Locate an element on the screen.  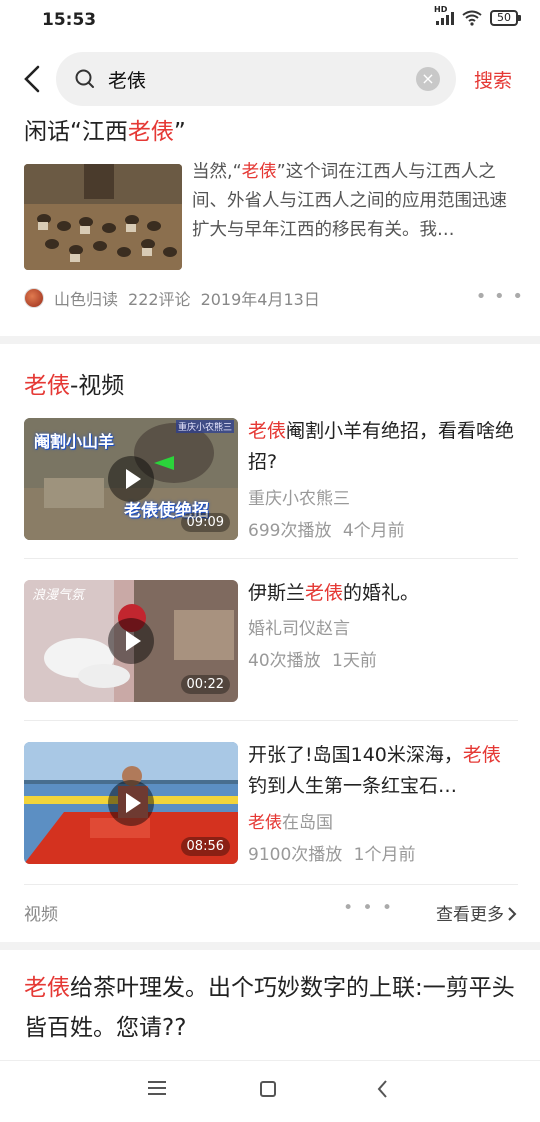
video-section-footer: 视频 • • • 查看更多 is located at coordinates (271, 914).